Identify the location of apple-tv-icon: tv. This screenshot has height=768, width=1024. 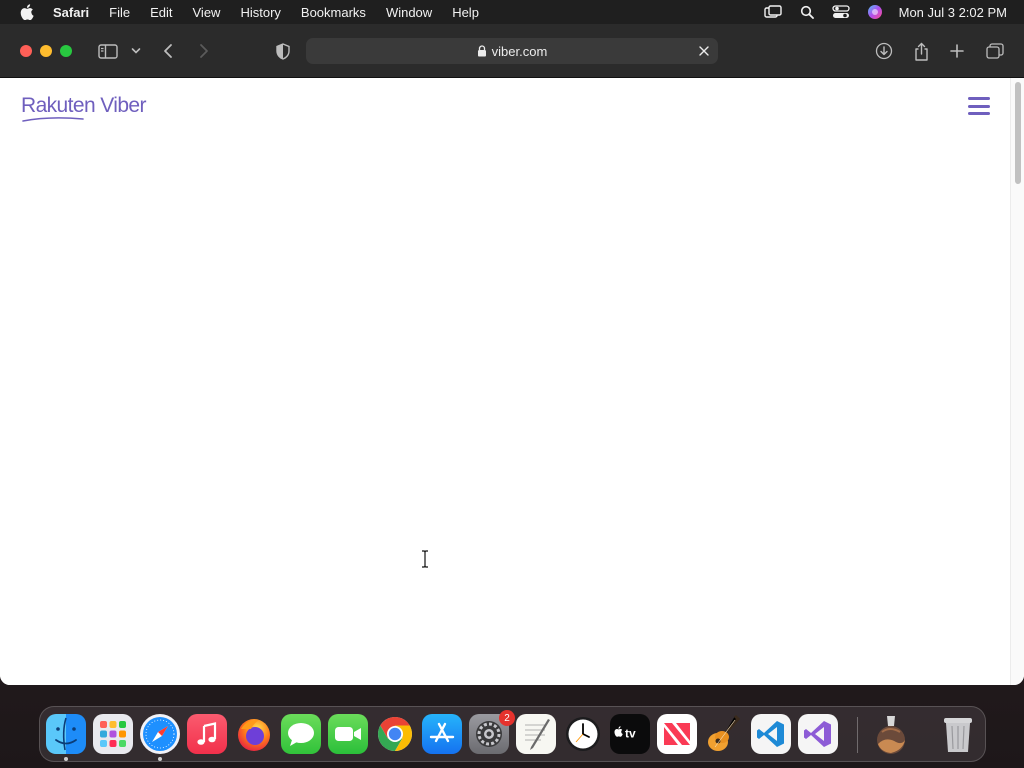
(630, 734).